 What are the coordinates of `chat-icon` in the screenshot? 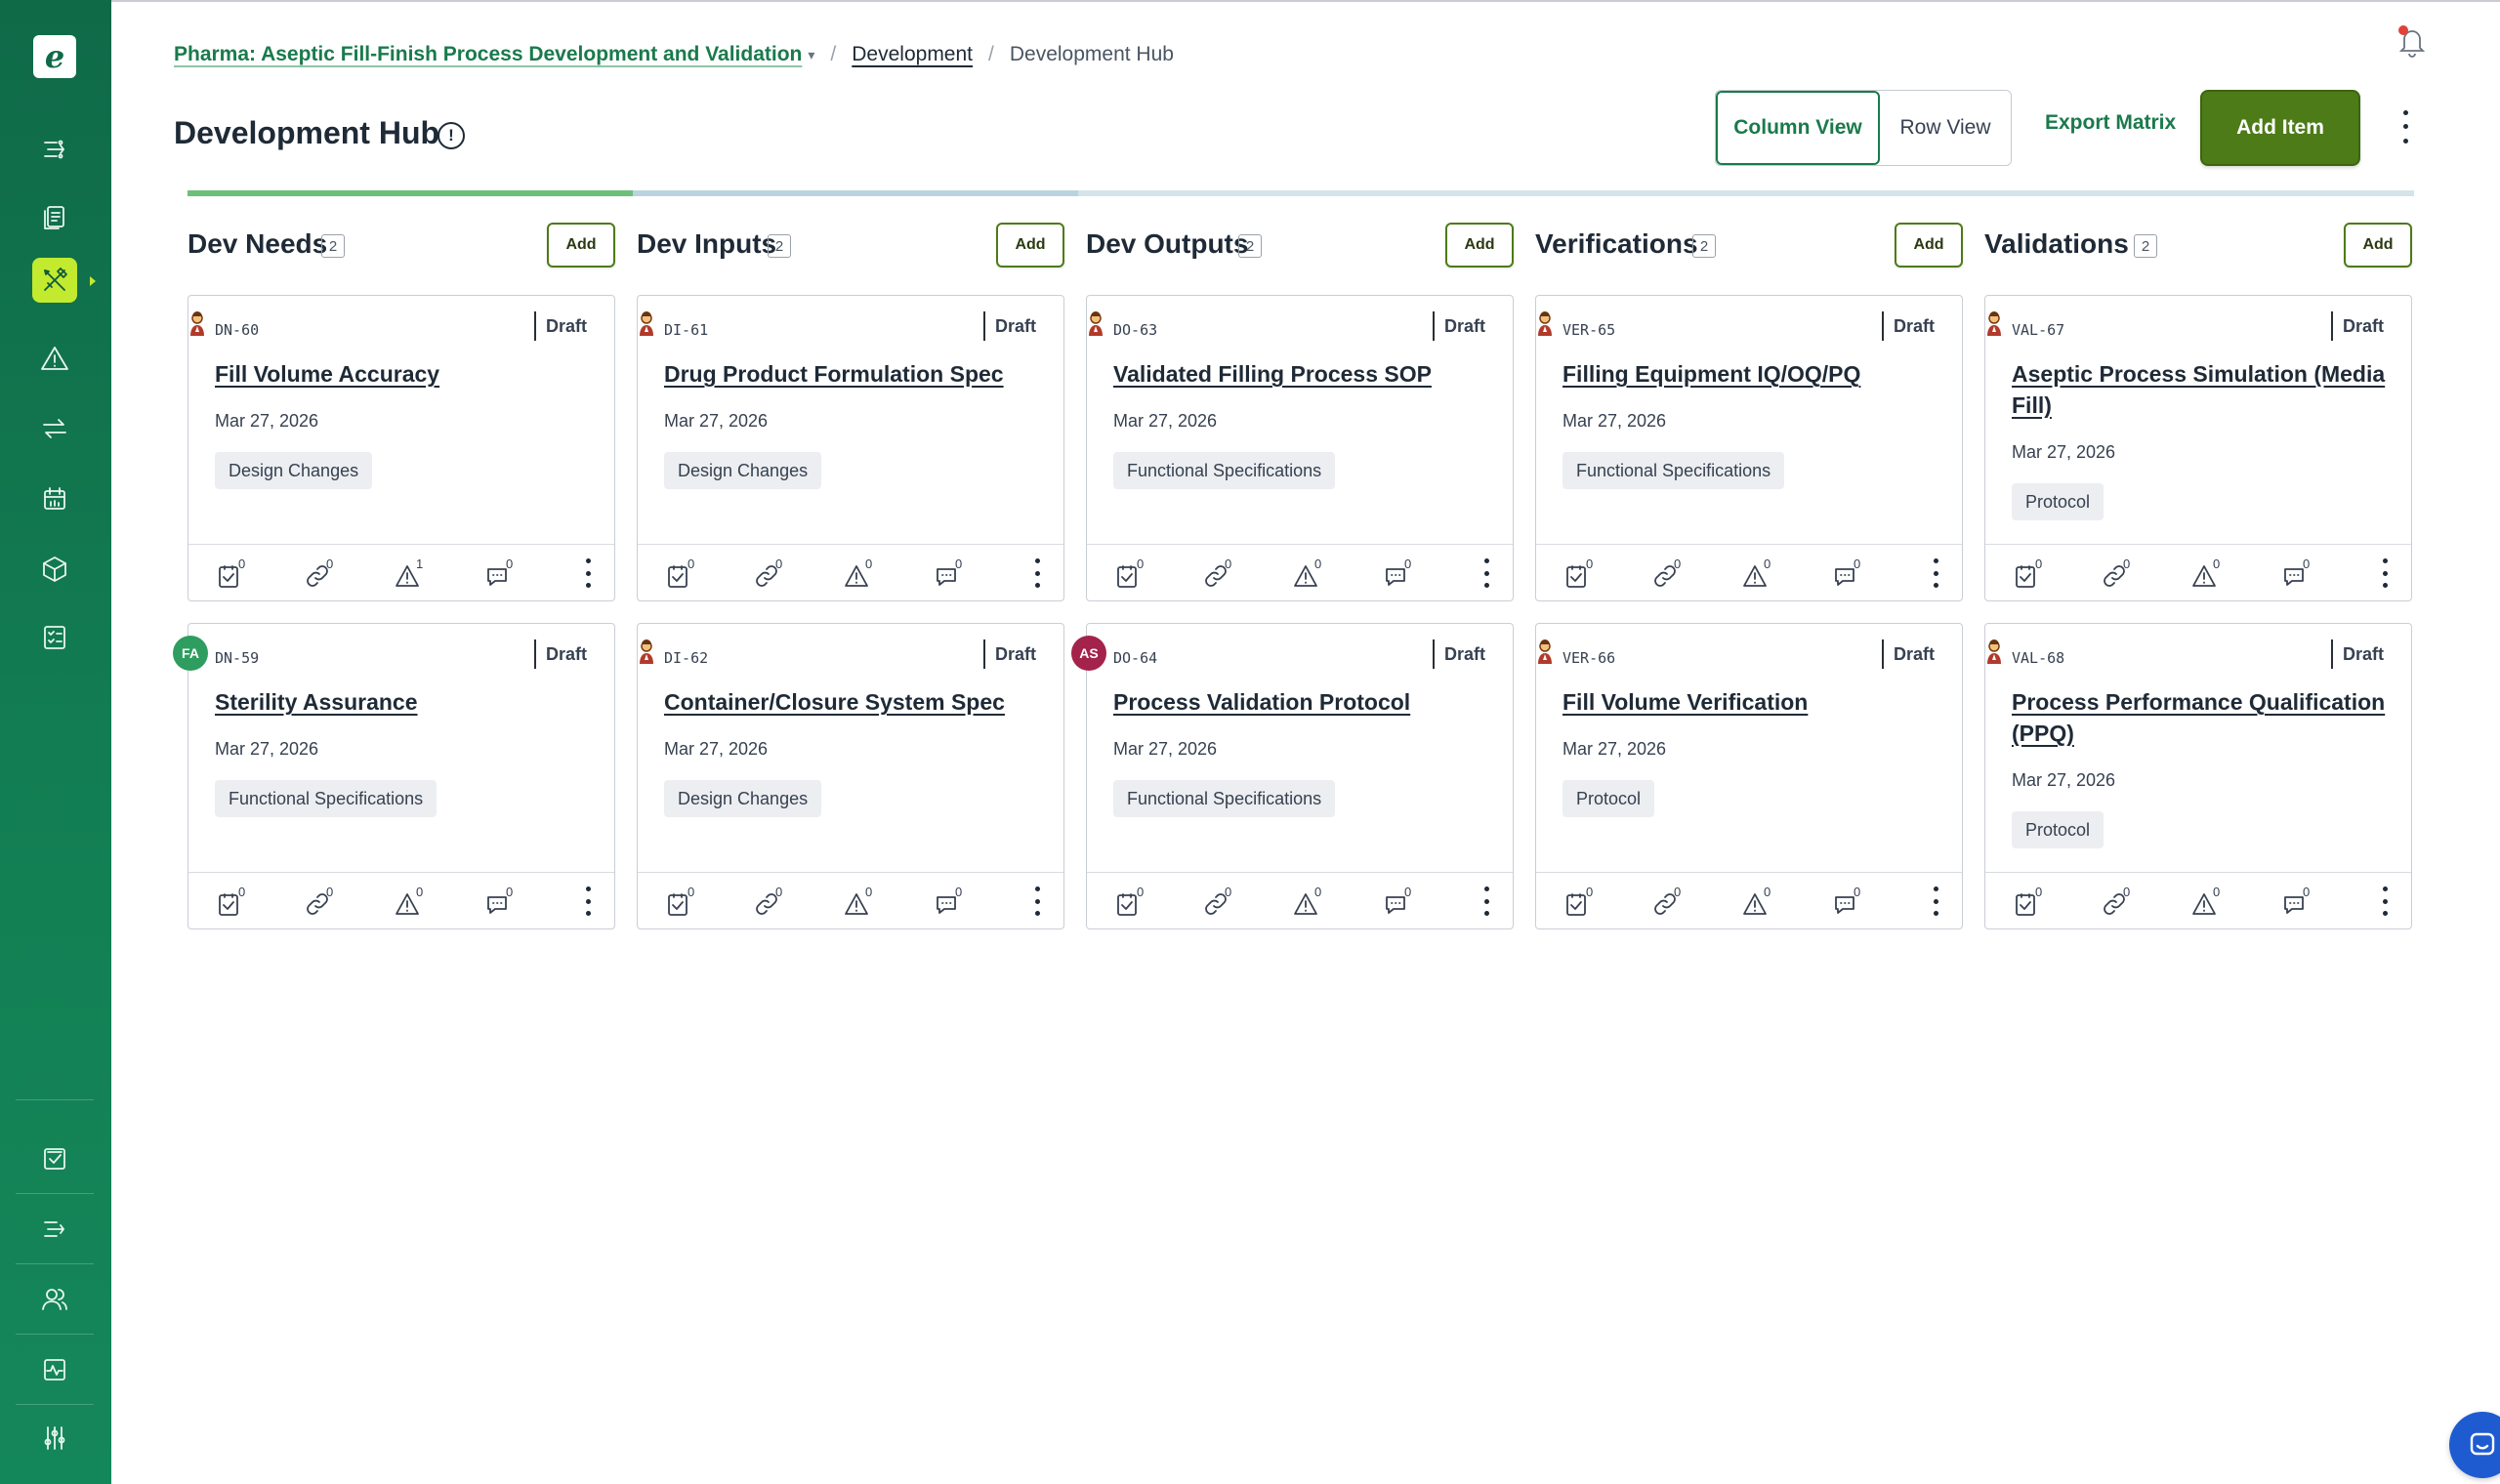 It's located at (2474, 1445).